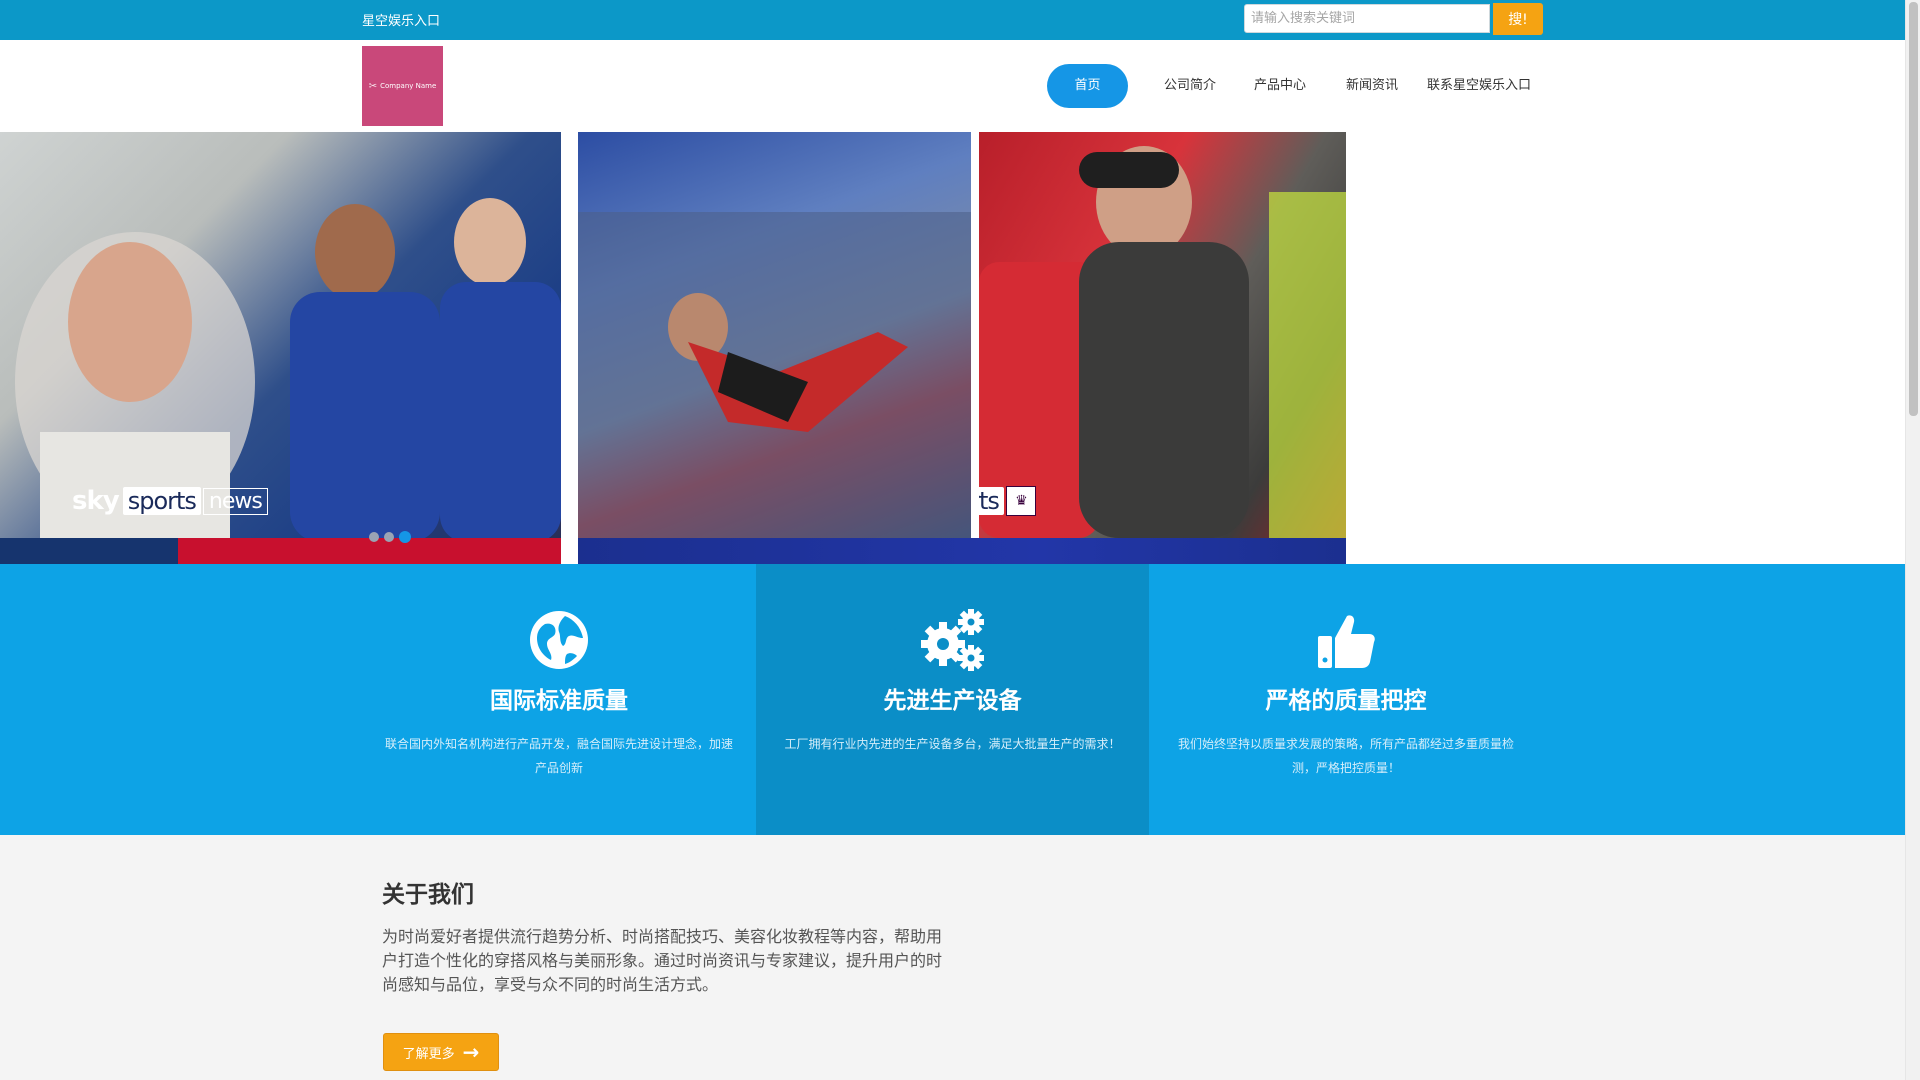 The height and width of the screenshot is (1080, 1920). I want to click on logo-text: Company Name, so click(408, 86).